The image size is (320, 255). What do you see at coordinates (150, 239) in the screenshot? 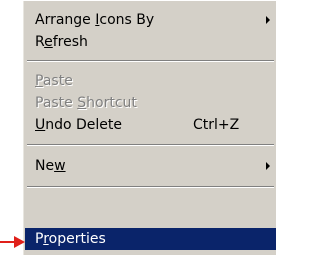
I see `menu-item-properties: Properties` at bounding box center [150, 239].